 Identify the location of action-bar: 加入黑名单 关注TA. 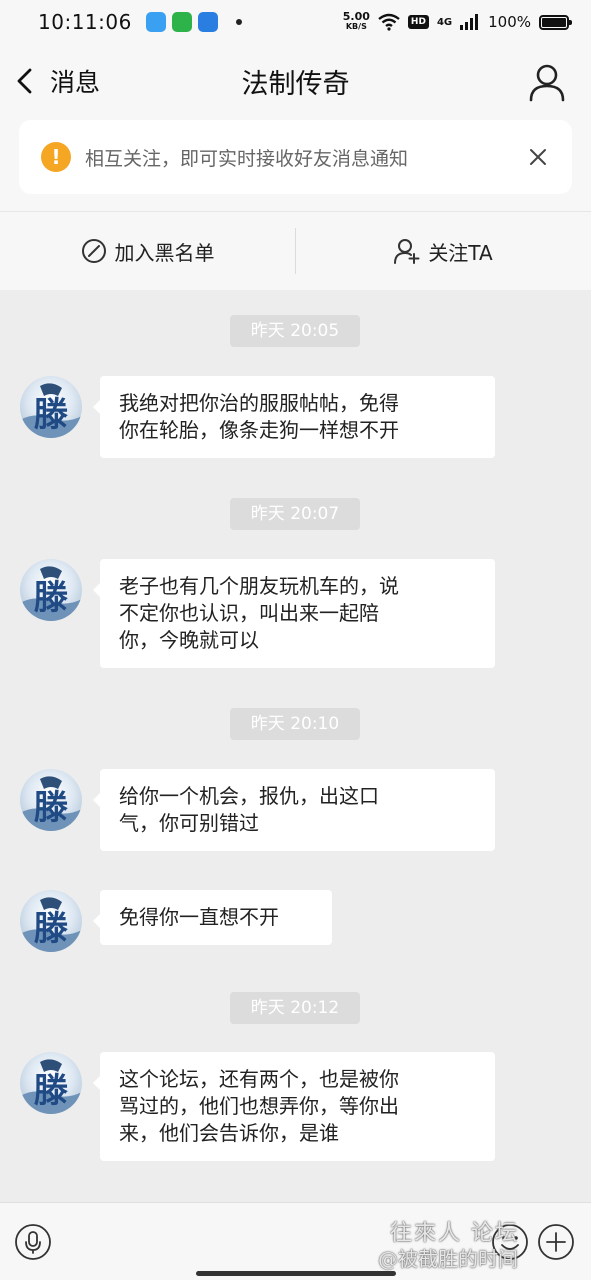
(295, 250).